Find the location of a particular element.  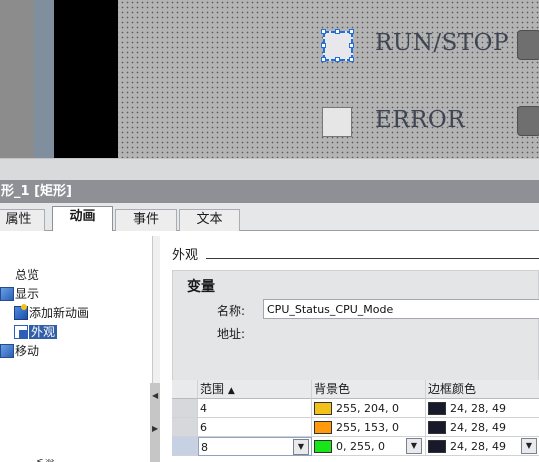

range-cell: 8 ▼ is located at coordinates (255, 446).